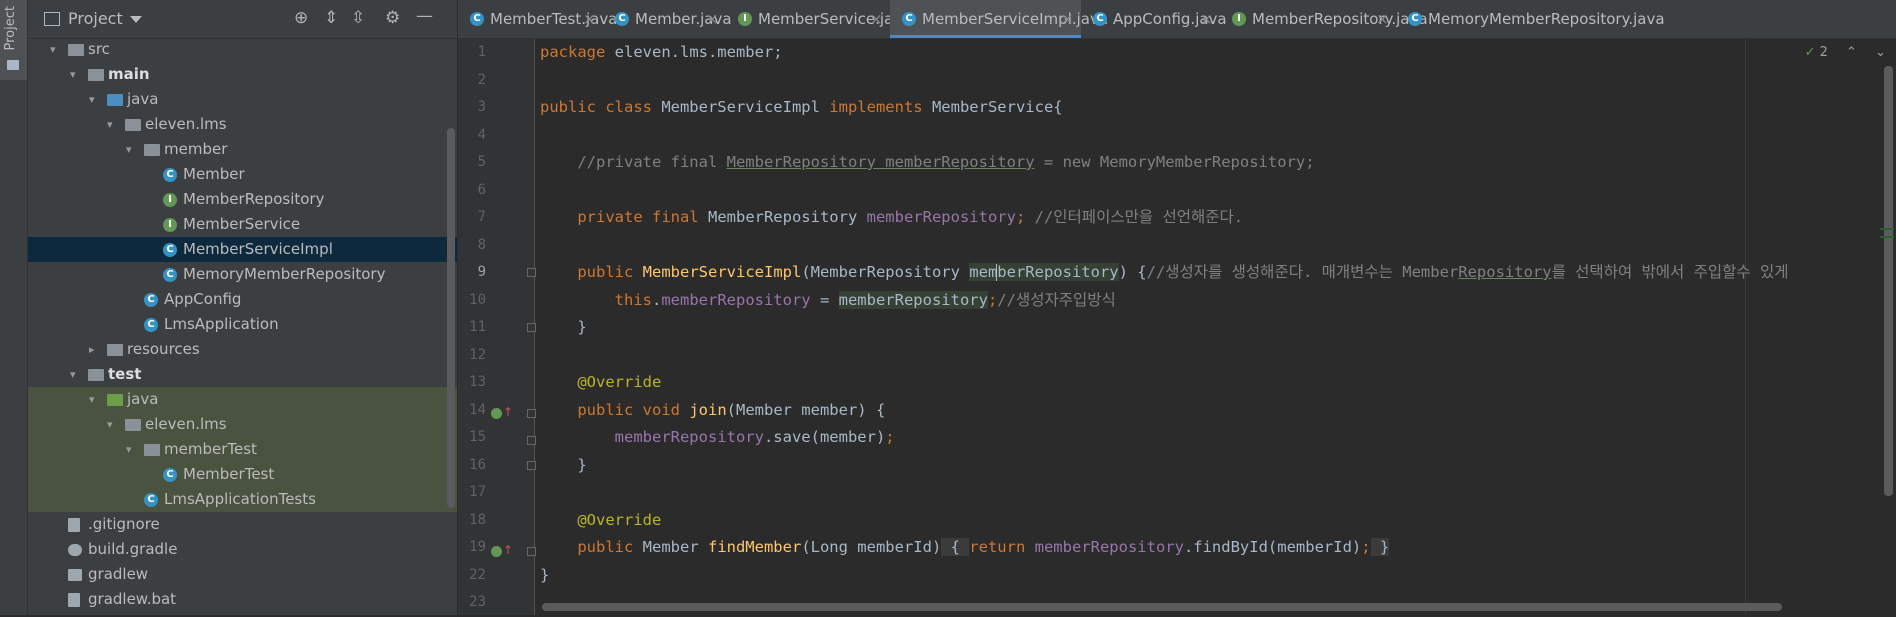  Describe the element at coordinates (1154, 19) in the screenshot. I see `editor-tab: C AppConfig.java ×` at that location.